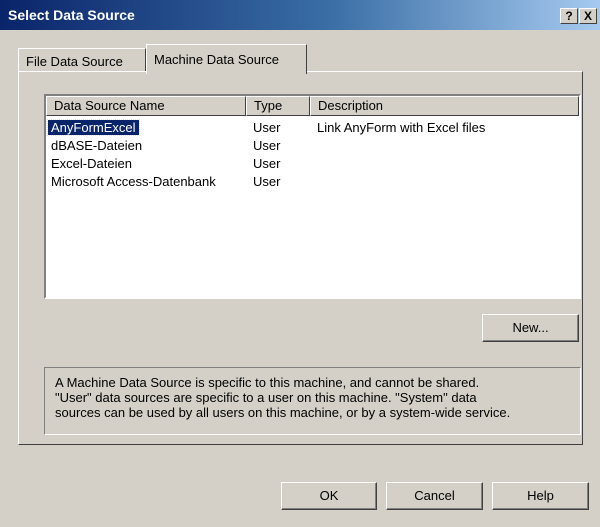 The height and width of the screenshot is (527, 600). I want to click on list-item: dBASE-Dateien User, so click(312, 146).